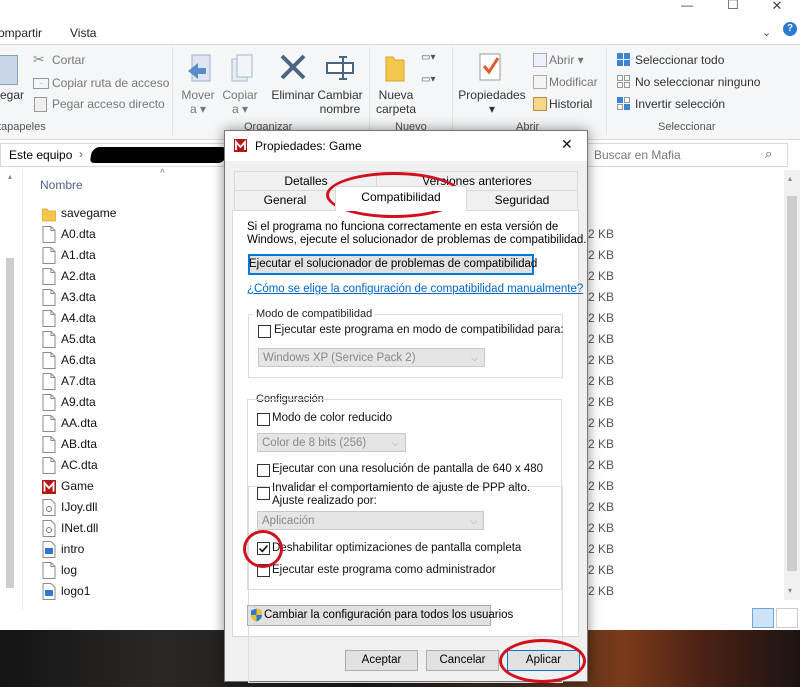  What do you see at coordinates (23, 127) in the screenshot?
I see `group-label-clipboard: tapapeles` at bounding box center [23, 127].